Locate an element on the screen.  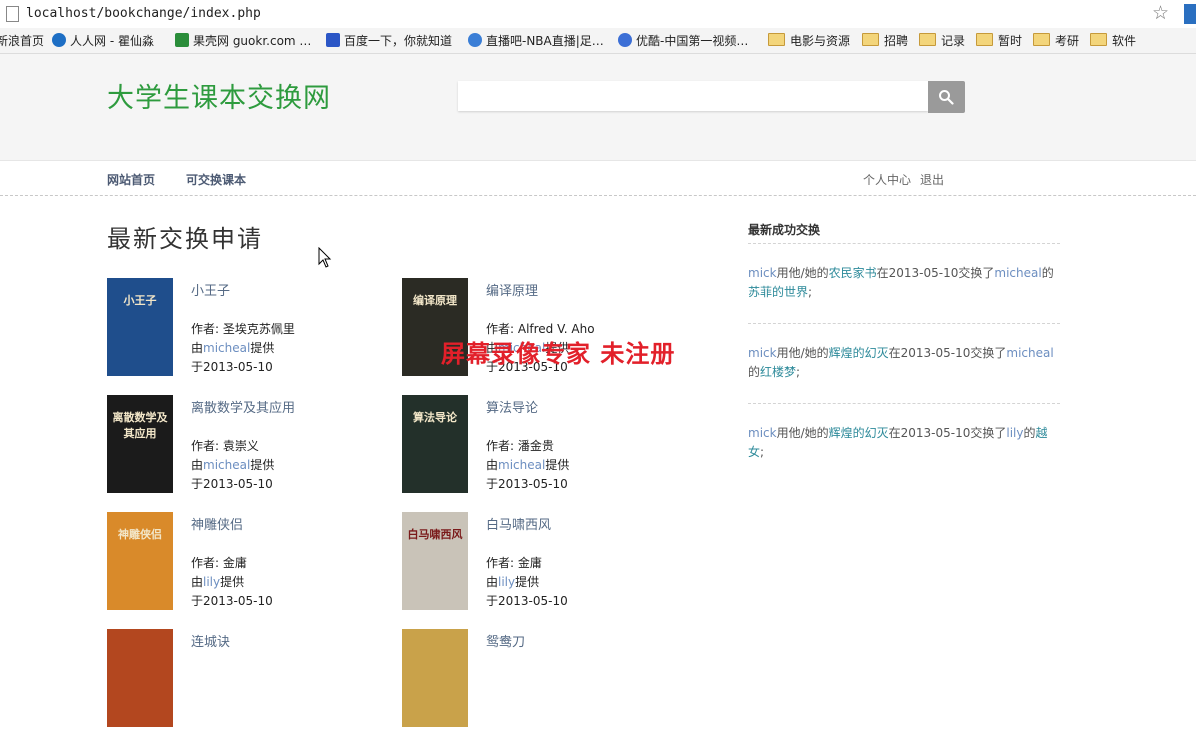
book-cover-text: 白马啸西风 is located at coordinates (435, 534).